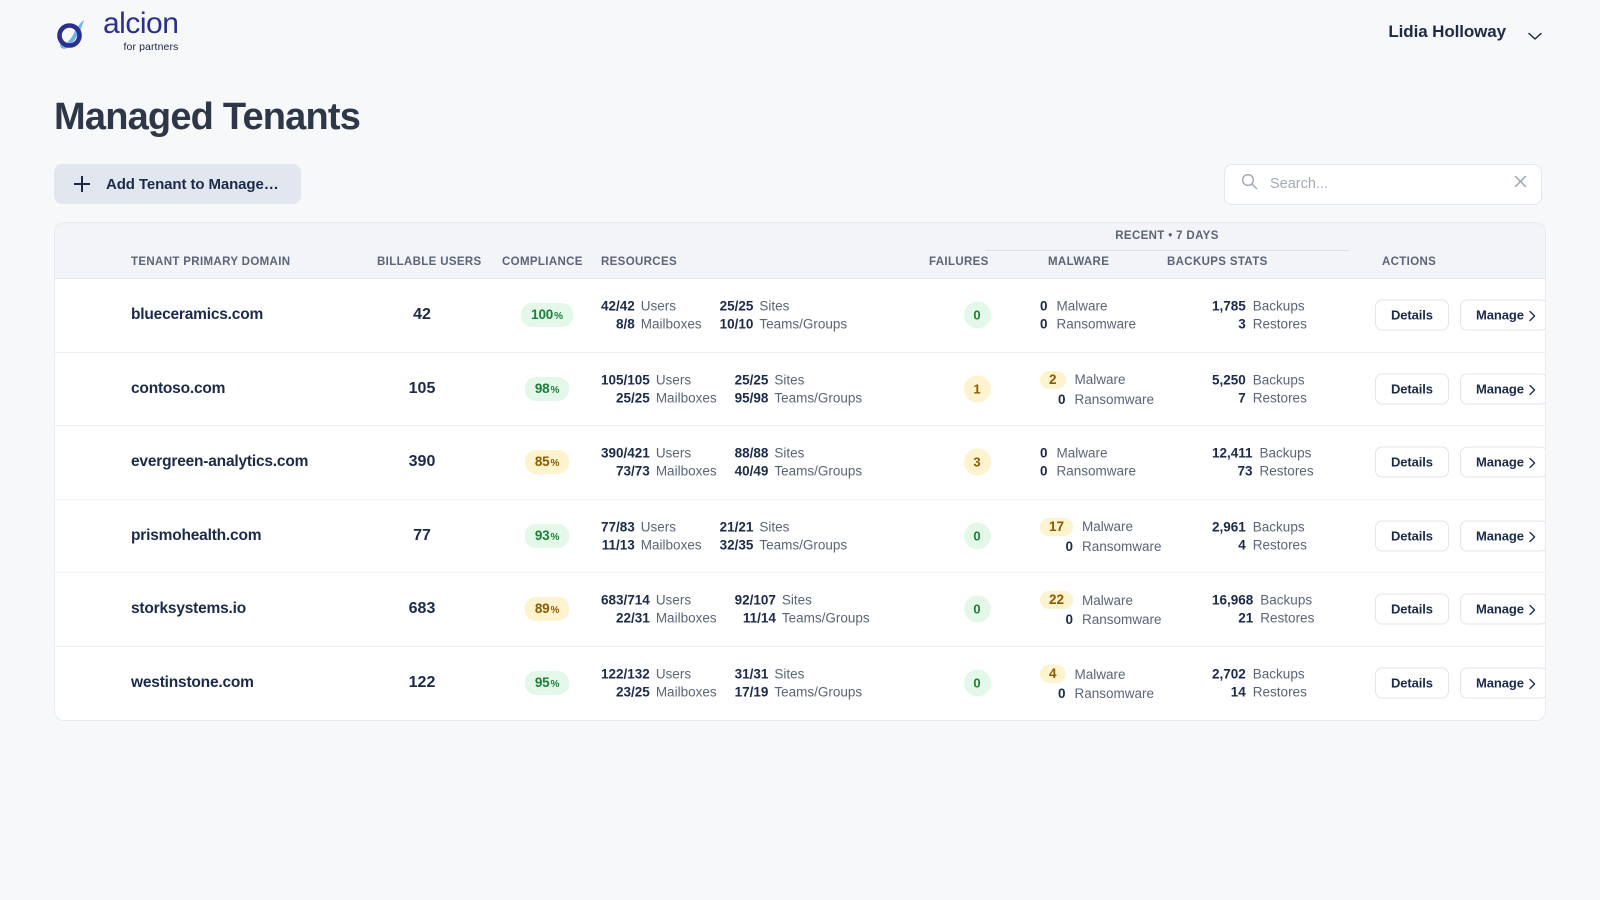 Image resolution: width=1600 pixels, height=900 pixels. I want to click on cell-billable-users: 77, so click(422, 535).